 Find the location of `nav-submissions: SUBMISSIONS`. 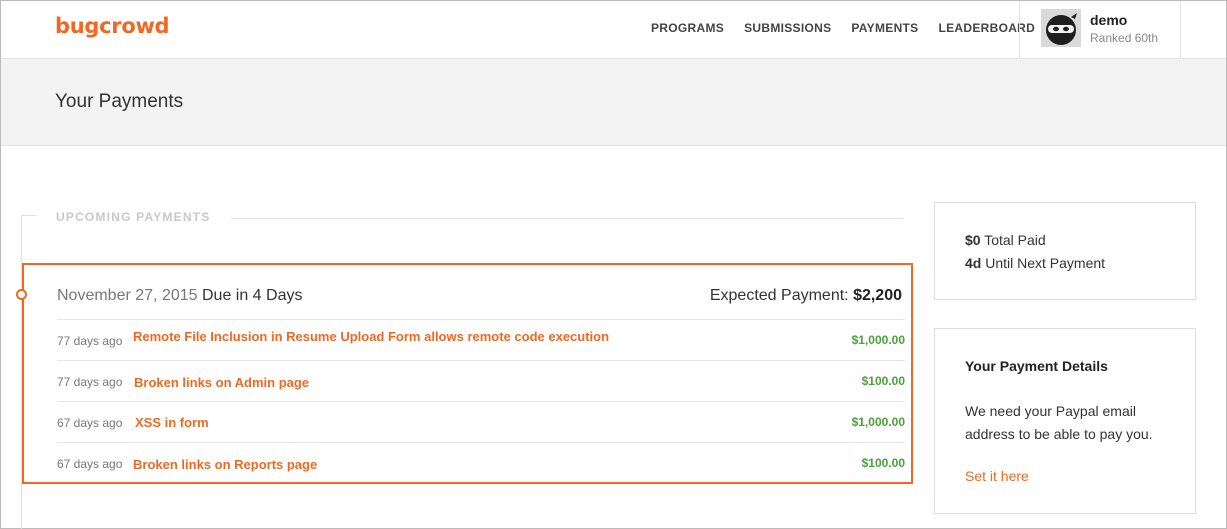

nav-submissions: SUBMISSIONS is located at coordinates (787, 28).